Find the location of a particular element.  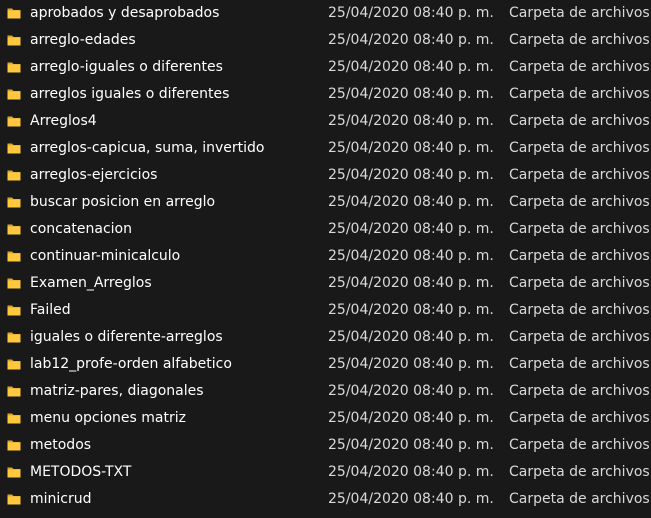

folder-name: arreglo-edades is located at coordinates (83, 40).